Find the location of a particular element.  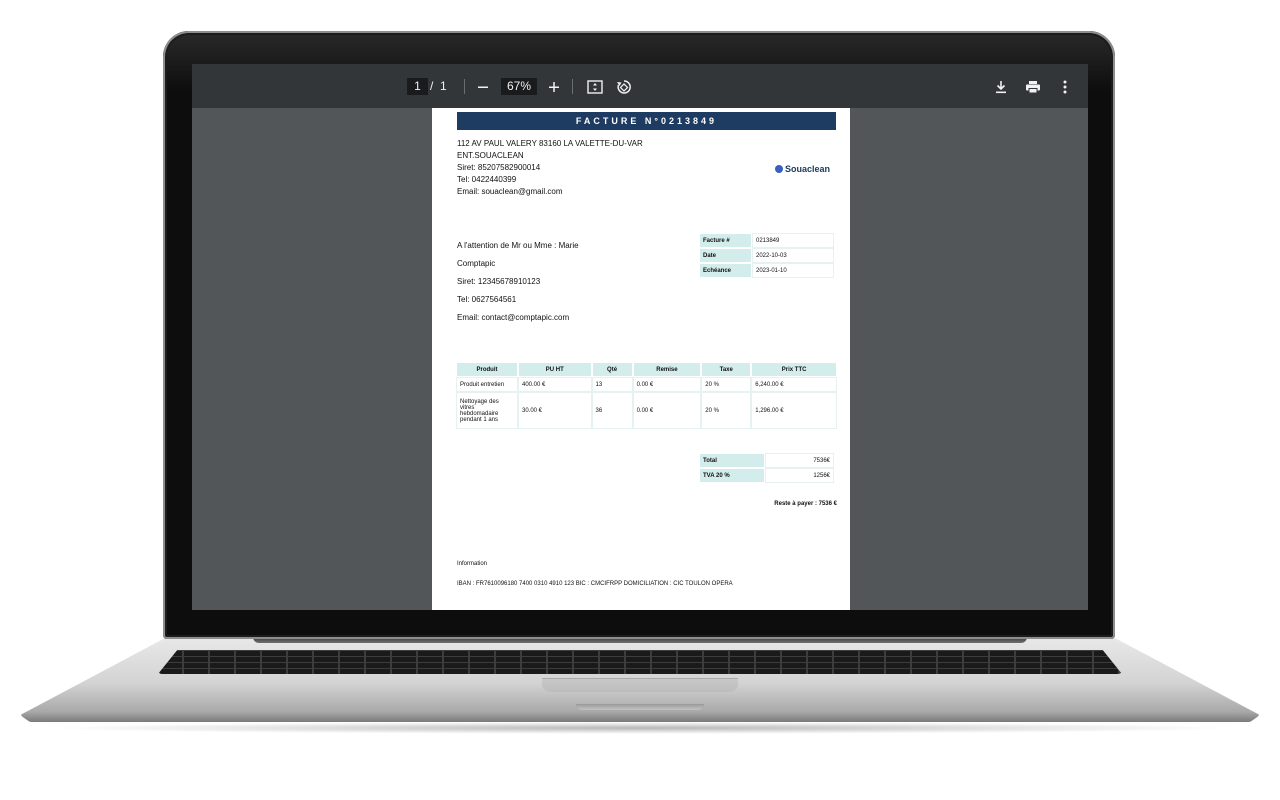

column-header: Prix TTC is located at coordinates (794, 369).